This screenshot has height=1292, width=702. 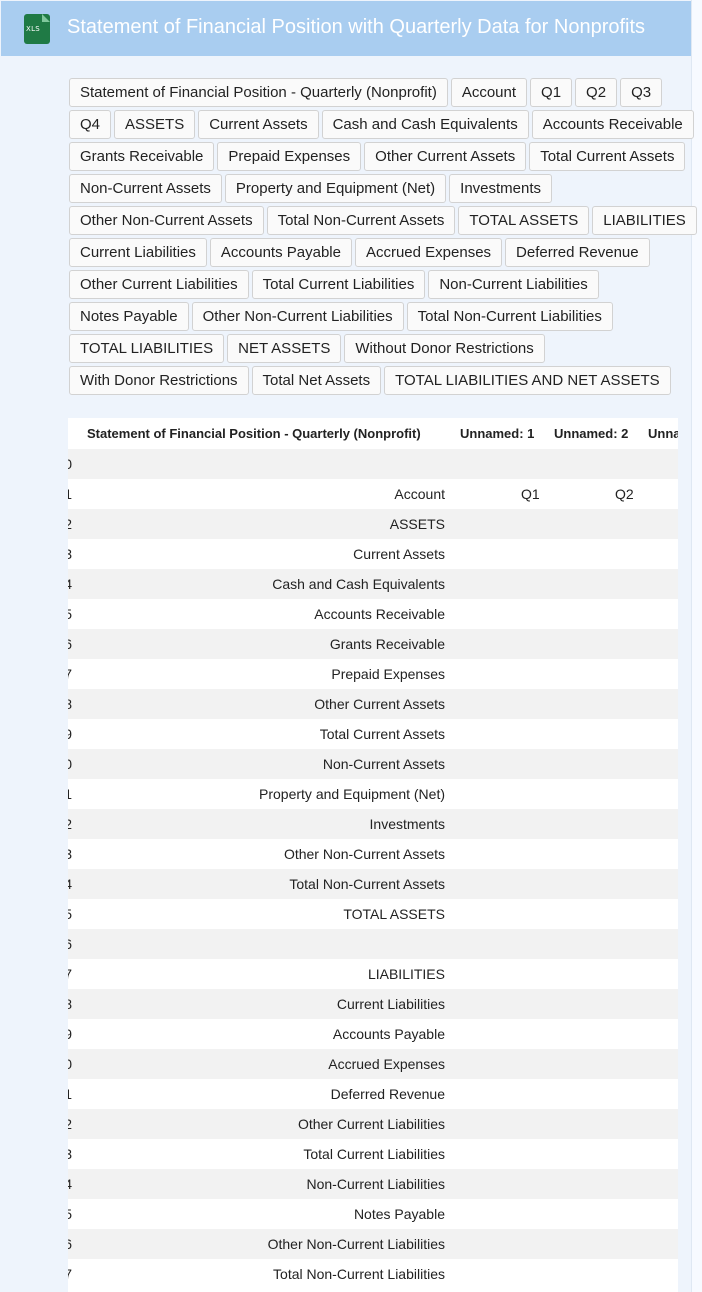 I want to click on table-row: 11 Property and Equipment (Net), so click(x=373, y=794).